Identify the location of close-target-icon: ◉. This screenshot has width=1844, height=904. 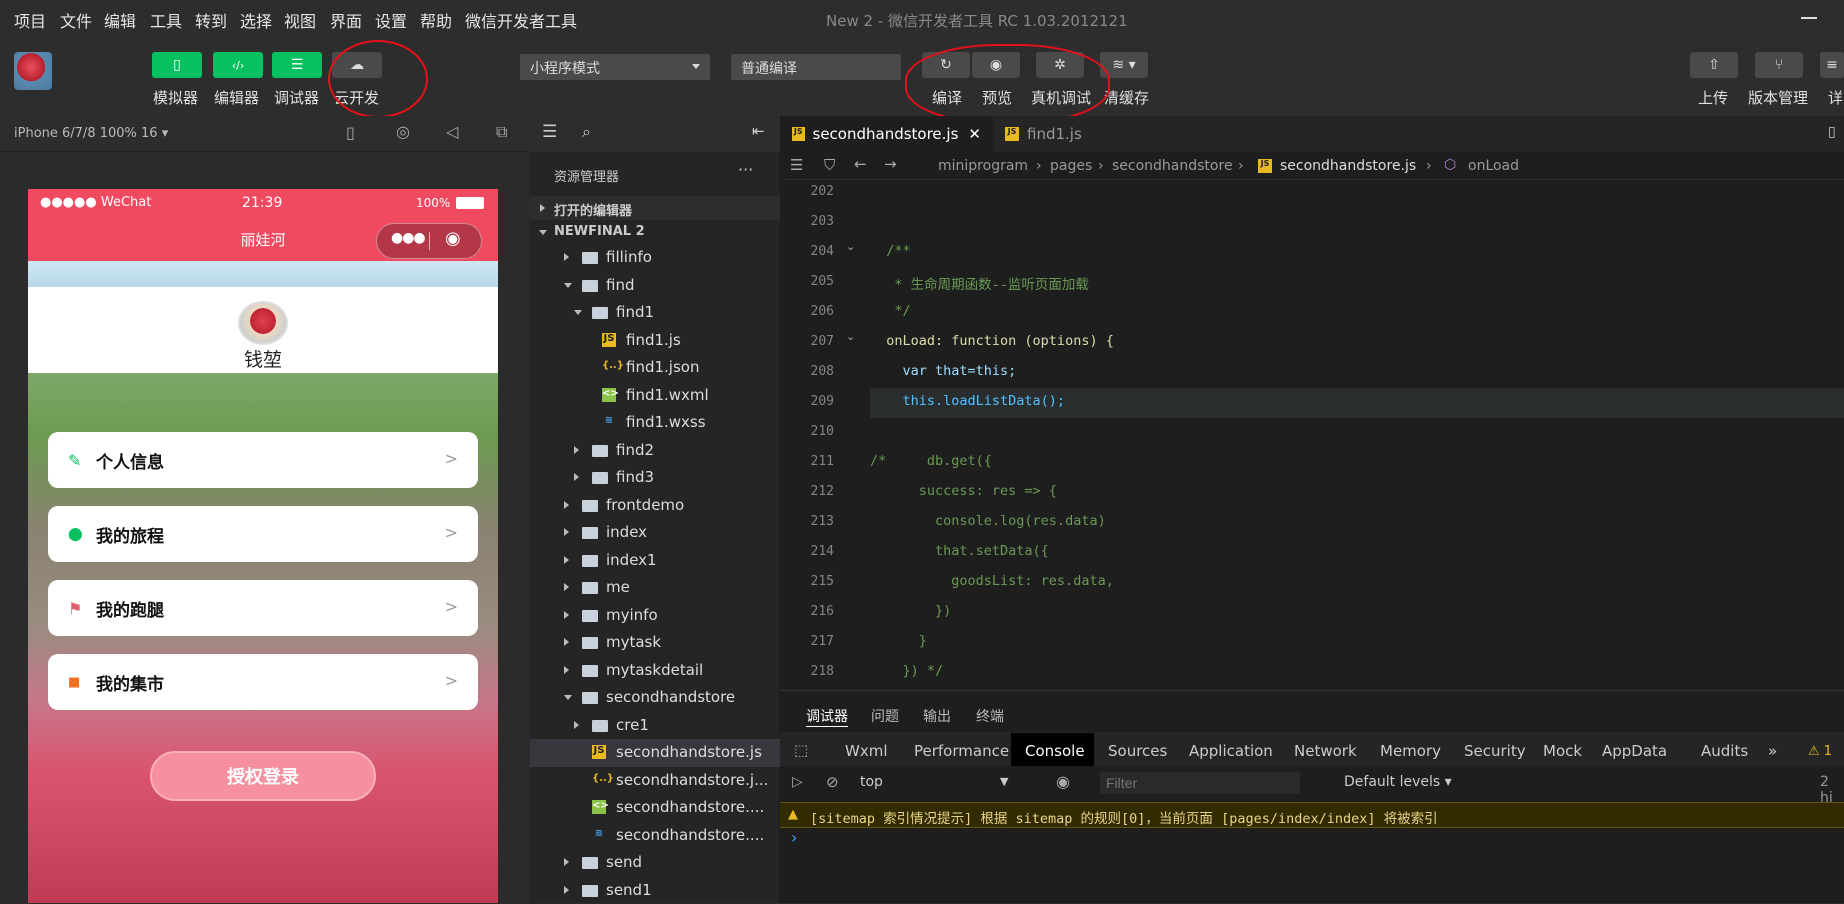
(453, 238).